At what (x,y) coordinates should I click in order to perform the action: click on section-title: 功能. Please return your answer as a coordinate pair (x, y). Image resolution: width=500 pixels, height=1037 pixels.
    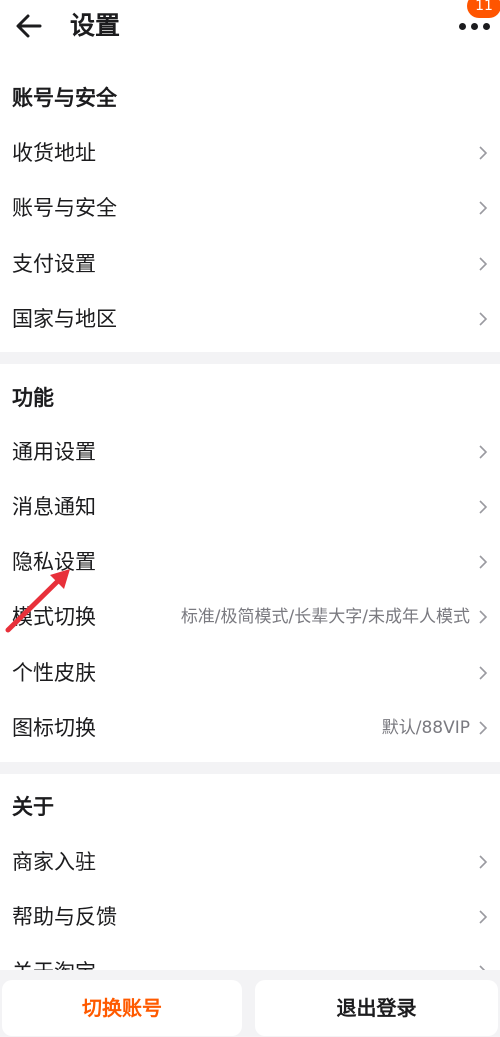
    Looking at the image, I should click on (33, 398).